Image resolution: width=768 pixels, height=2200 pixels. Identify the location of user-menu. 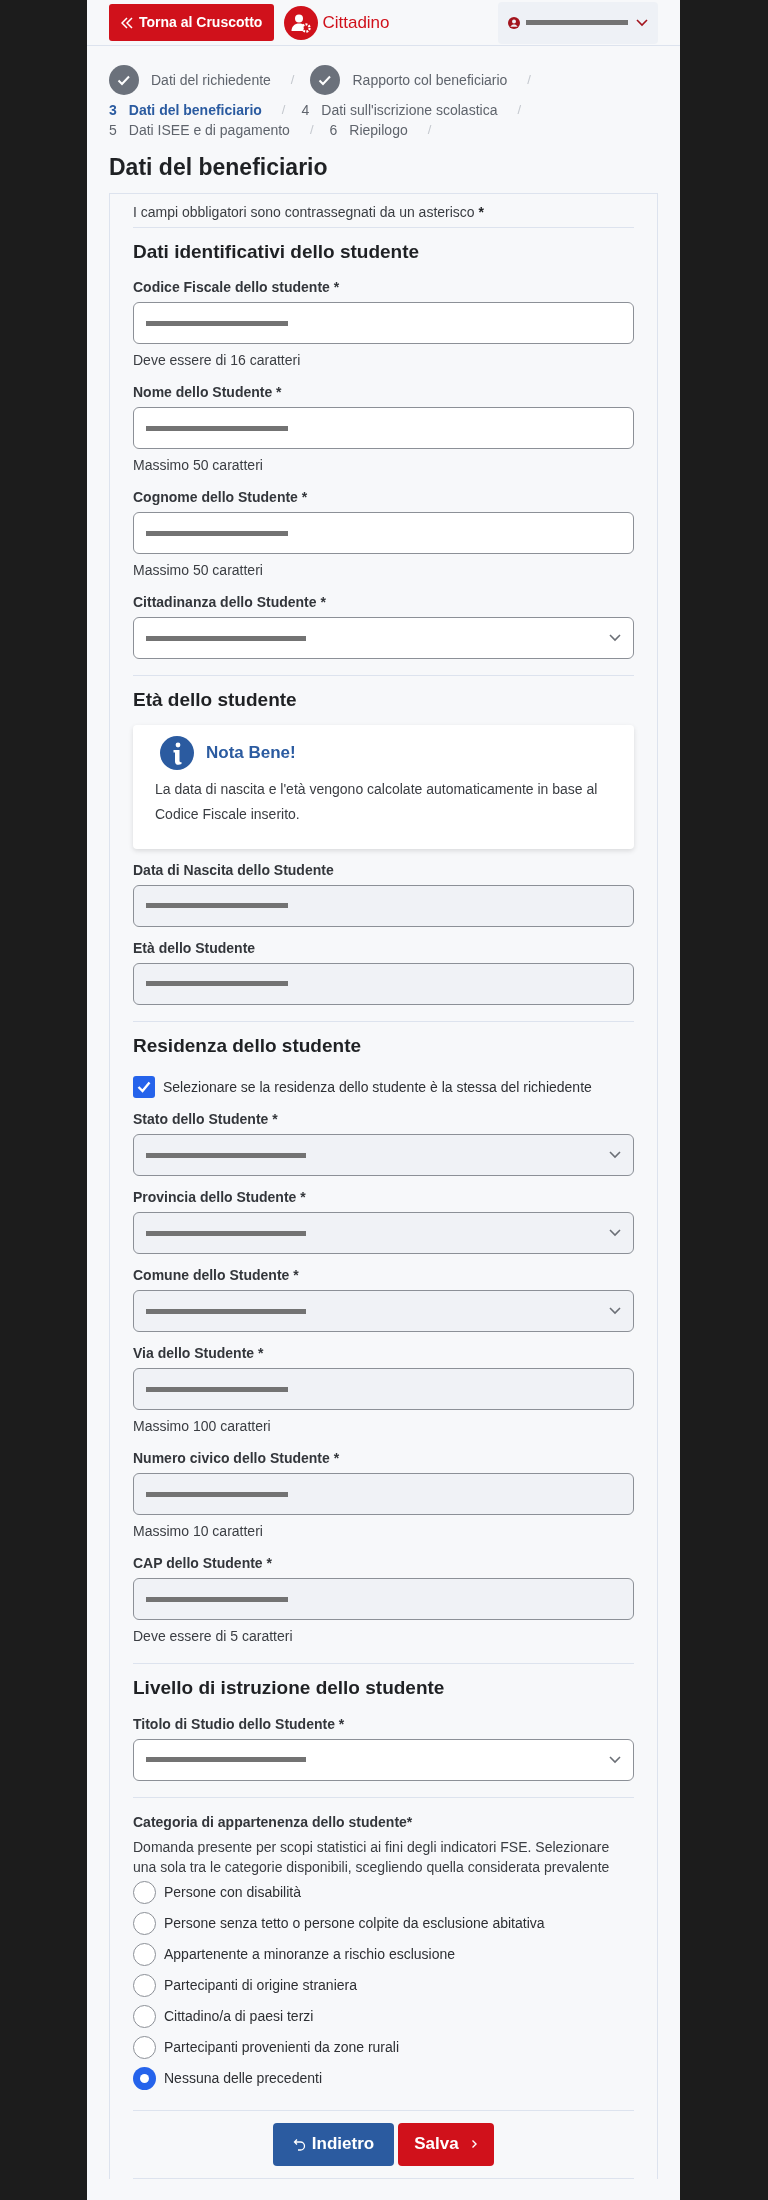
(578, 22).